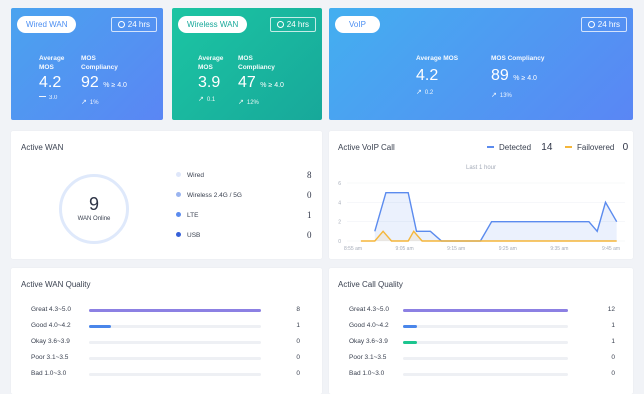  I want to click on x-tick-label: 8:55 am, so click(353, 249).